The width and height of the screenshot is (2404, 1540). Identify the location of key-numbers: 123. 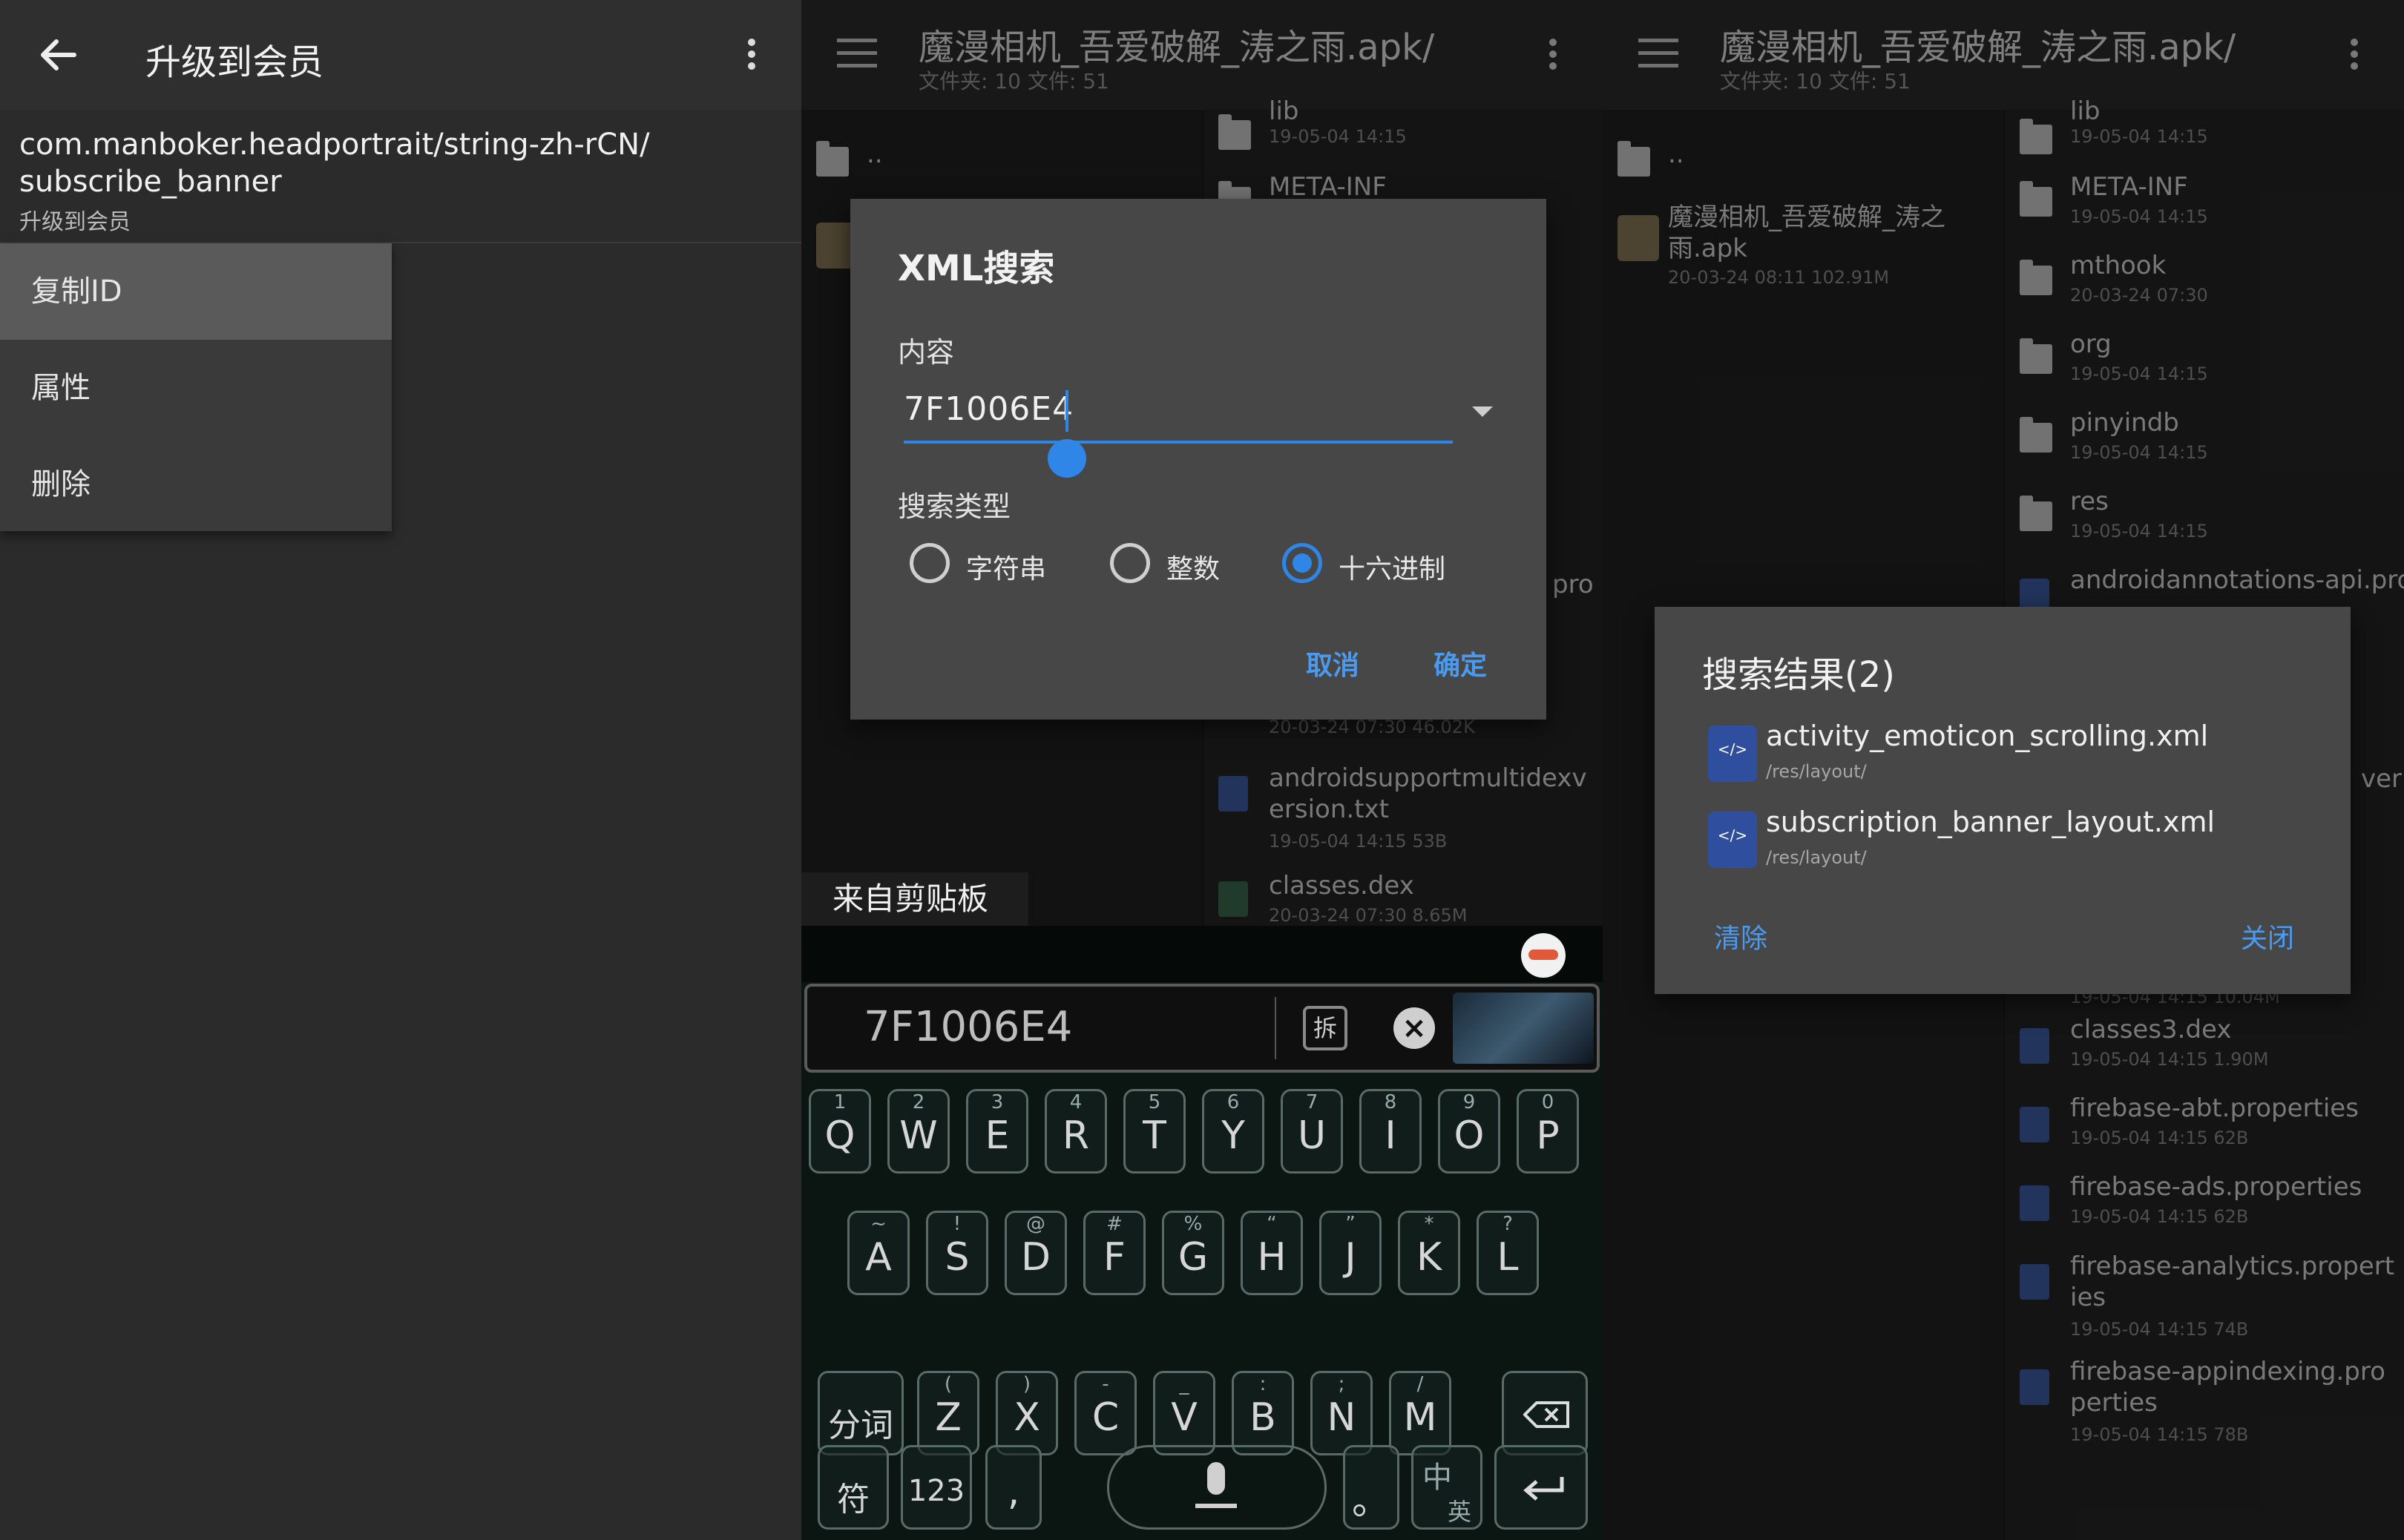
(936, 1487).